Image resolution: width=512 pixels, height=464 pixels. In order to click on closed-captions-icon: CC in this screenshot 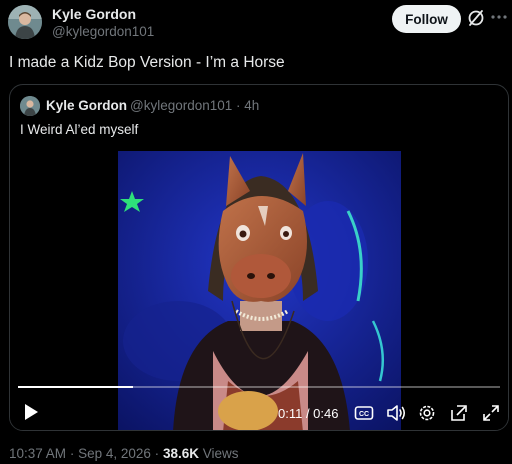, I will do `click(364, 413)`.